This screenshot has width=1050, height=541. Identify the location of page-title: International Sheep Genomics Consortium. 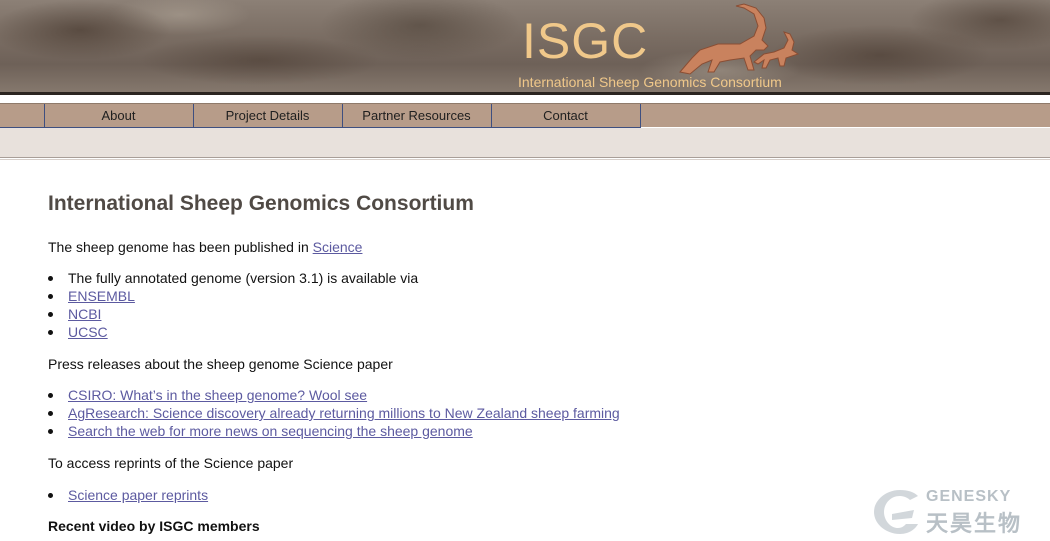
(261, 203).